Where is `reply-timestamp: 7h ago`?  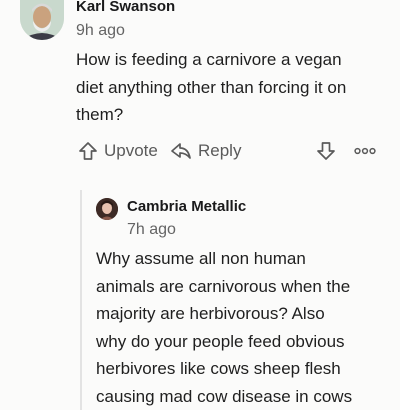
reply-timestamp: 7h ago is located at coordinates (151, 230).